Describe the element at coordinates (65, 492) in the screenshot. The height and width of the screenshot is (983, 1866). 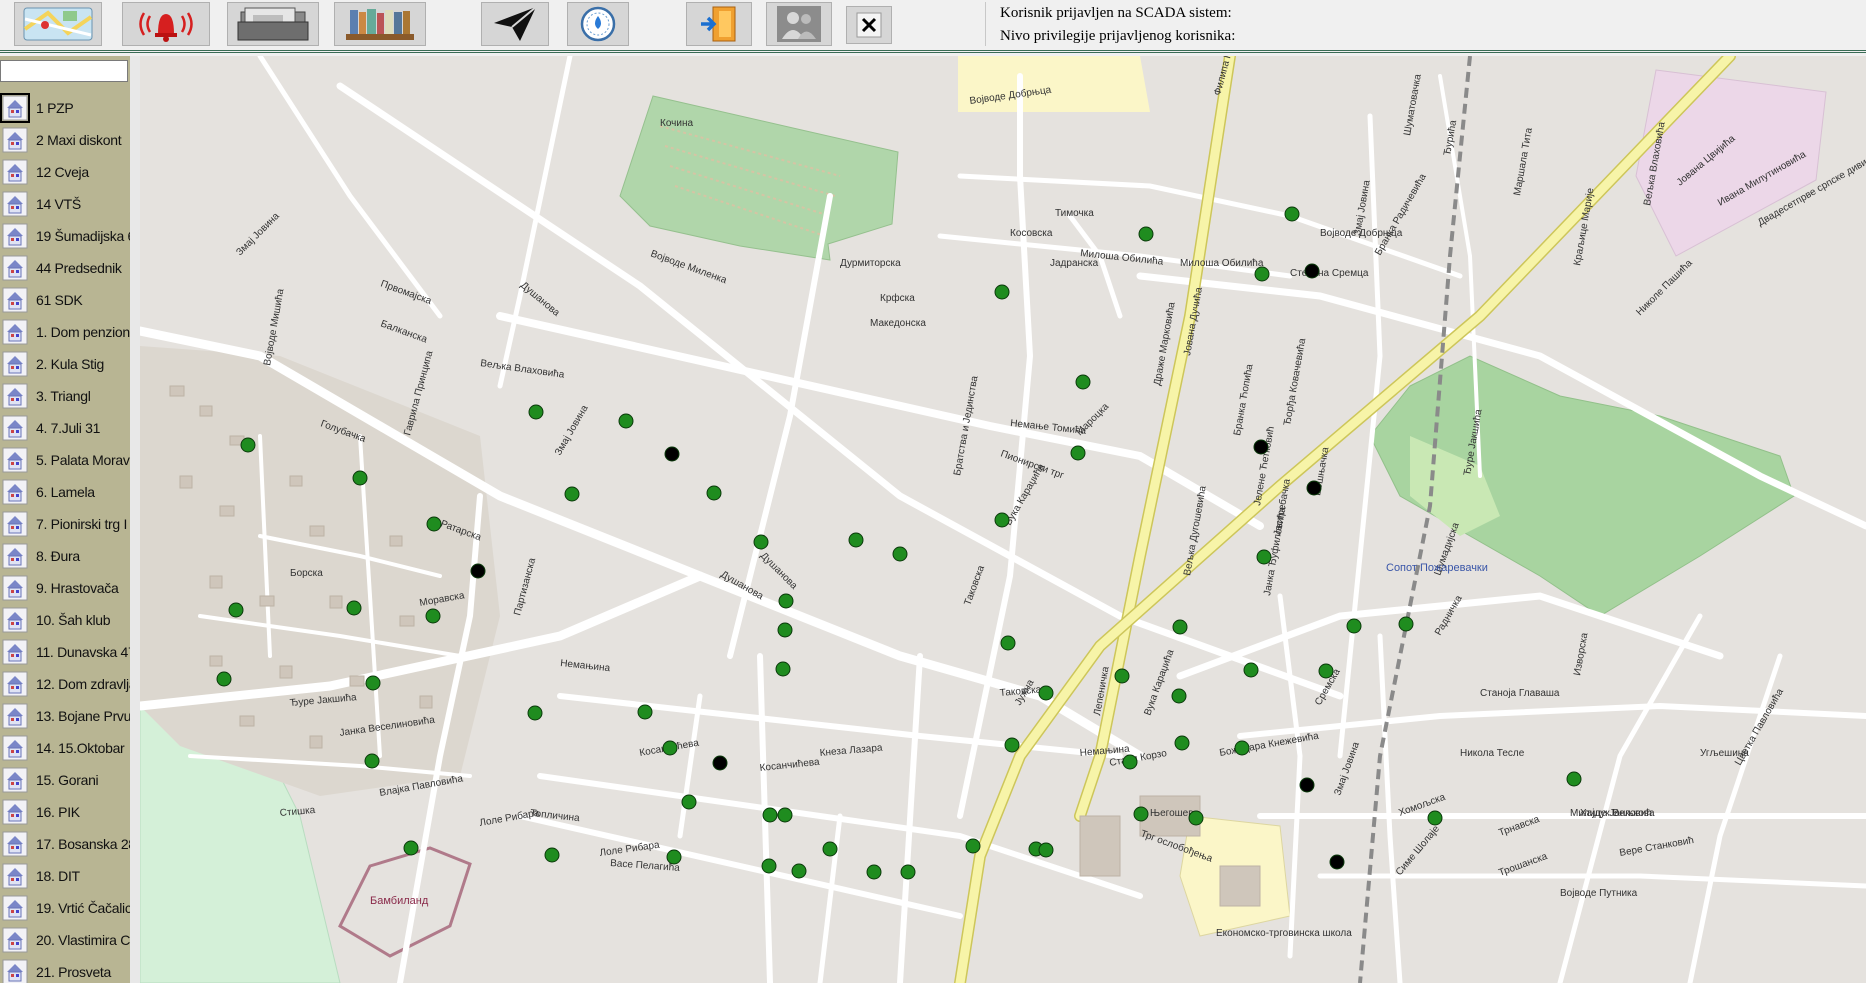
I see `station-list-item: 6. Lamela` at that location.